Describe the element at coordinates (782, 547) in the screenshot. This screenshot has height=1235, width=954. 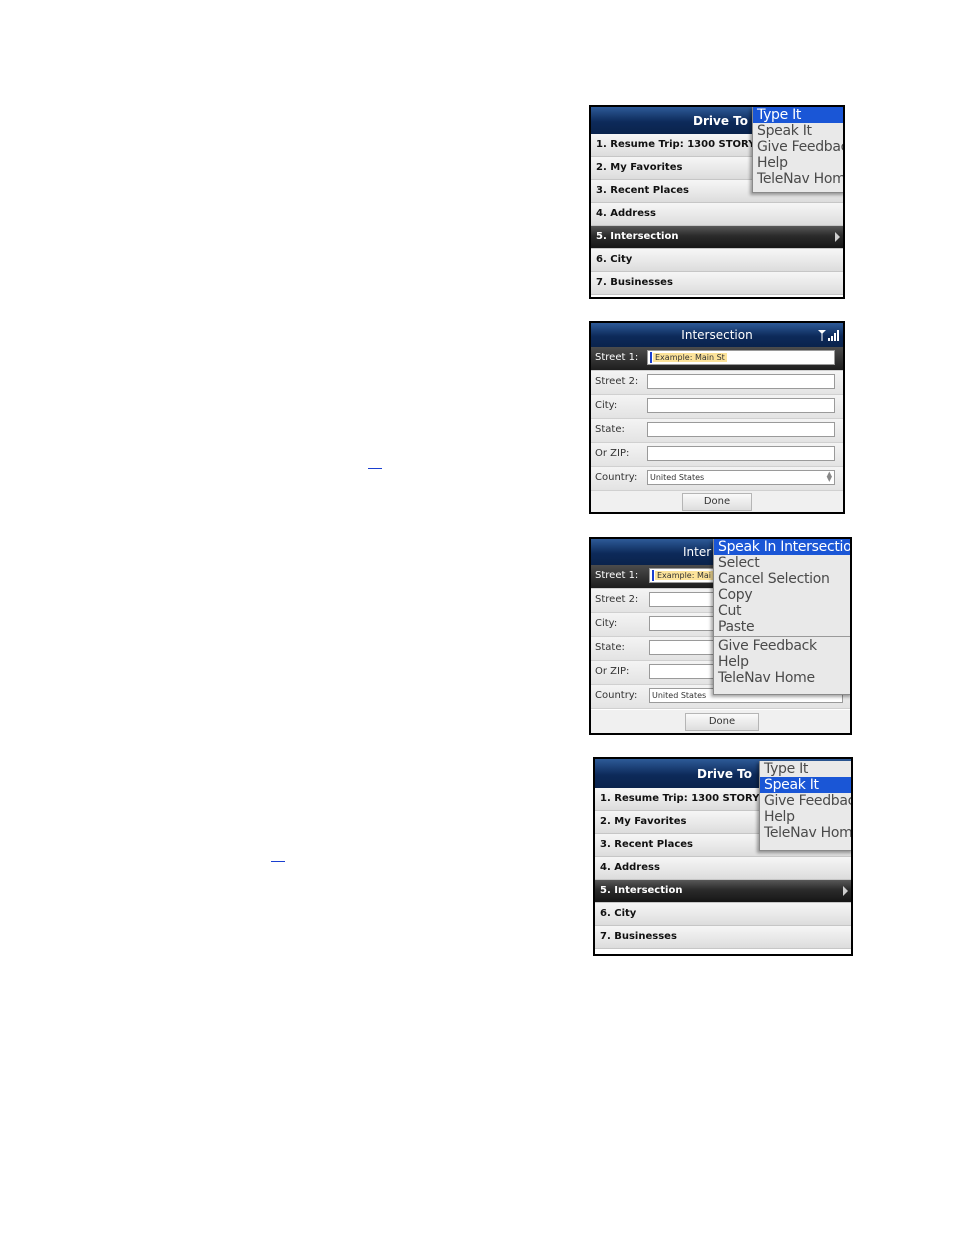
I see `context-item-speak-in-intersection: Speak In Intersection` at that location.